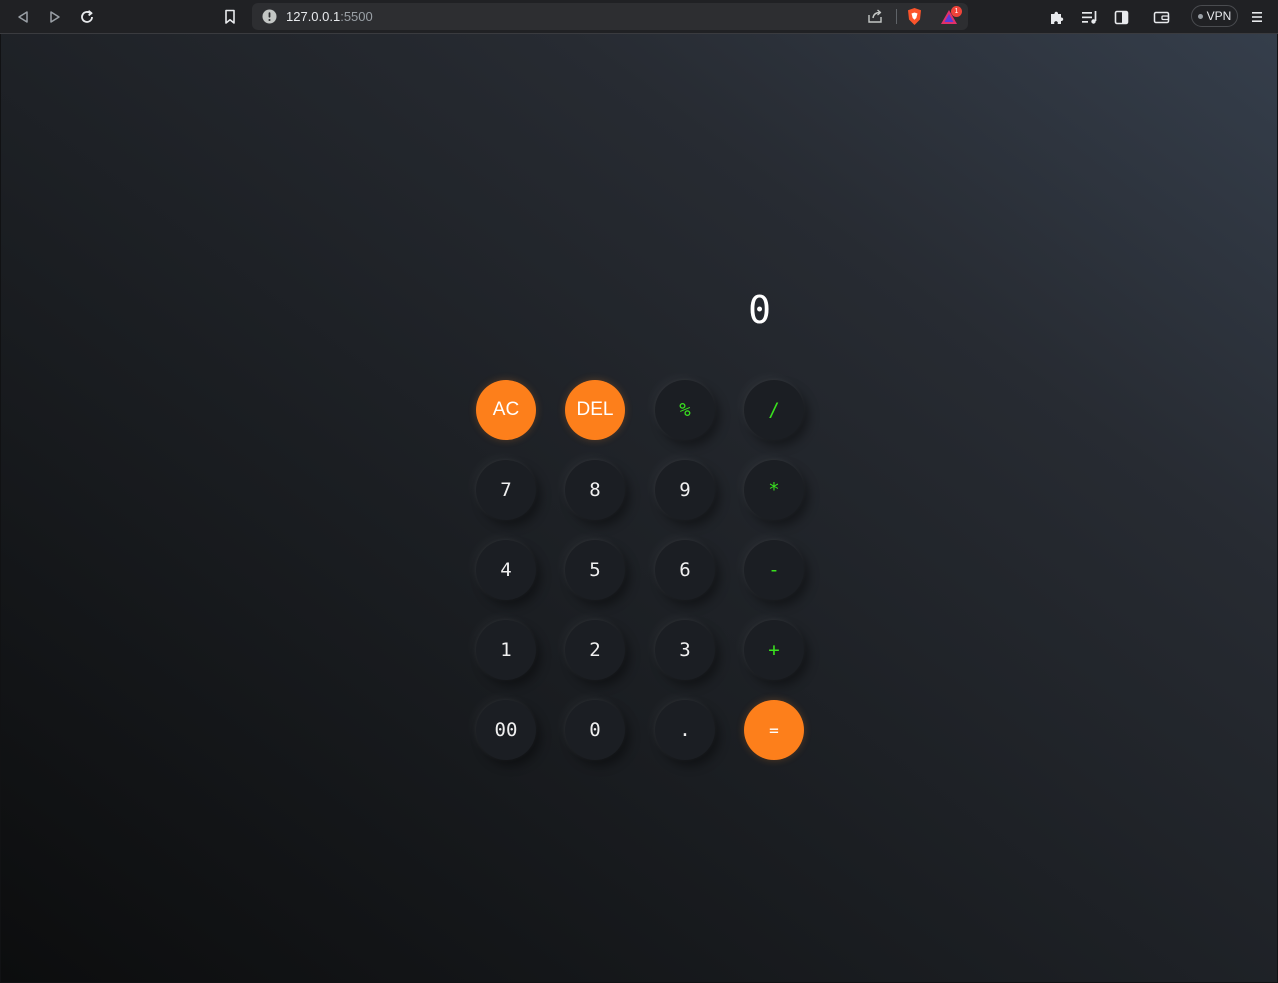 This screenshot has width=1278, height=983. Describe the element at coordinates (759, 310) in the screenshot. I see `calculator-display: 0` at that location.